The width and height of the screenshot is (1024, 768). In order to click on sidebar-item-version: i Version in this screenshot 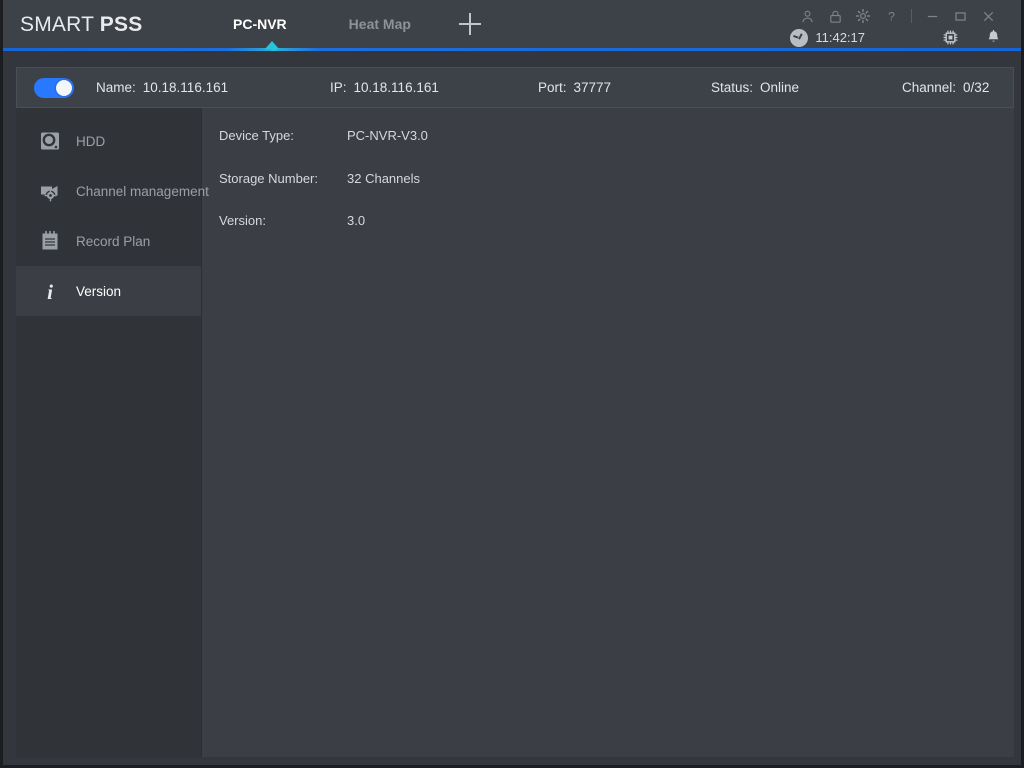, I will do `click(108, 291)`.